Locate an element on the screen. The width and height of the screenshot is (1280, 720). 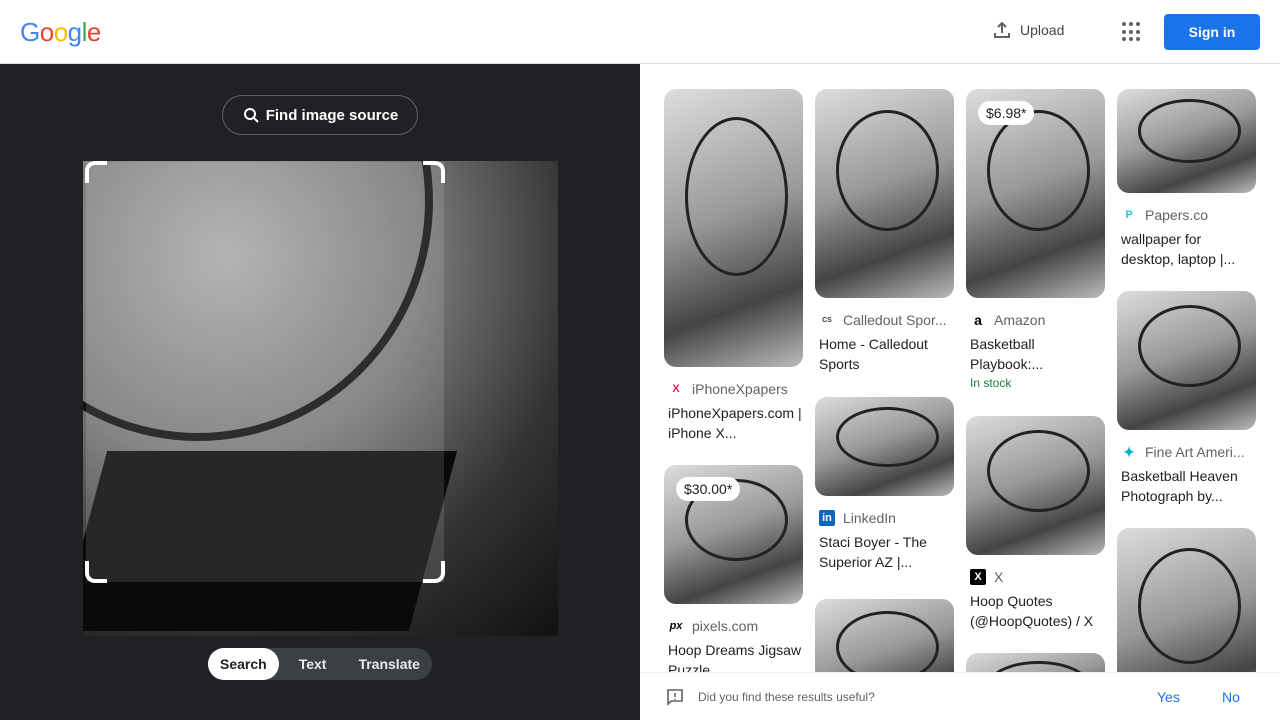
lens-mode-tabs: Search Text Translate is located at coordinates (320, 664).